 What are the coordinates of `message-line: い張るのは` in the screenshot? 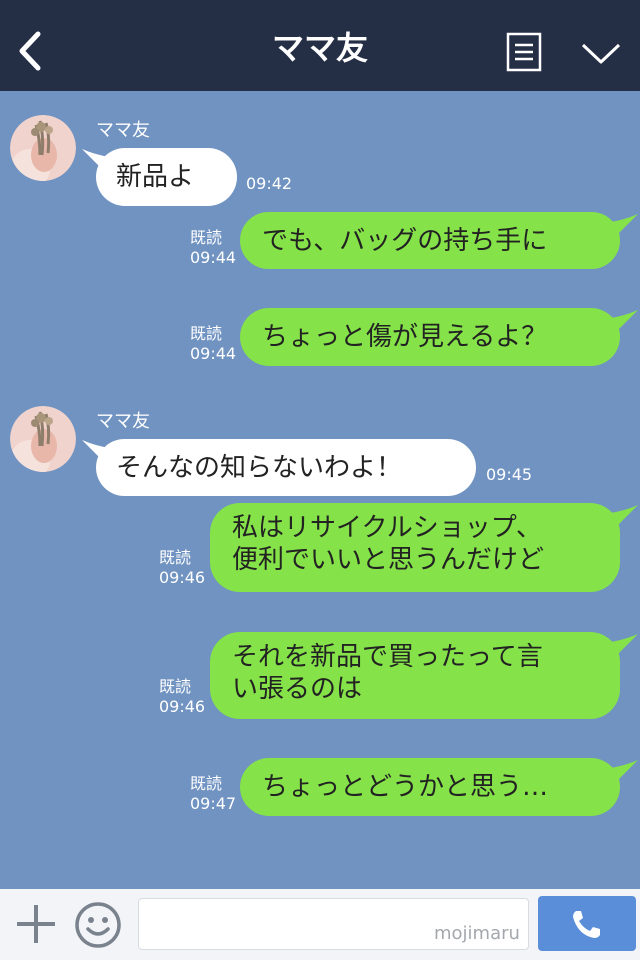 It's located at (297, 689).